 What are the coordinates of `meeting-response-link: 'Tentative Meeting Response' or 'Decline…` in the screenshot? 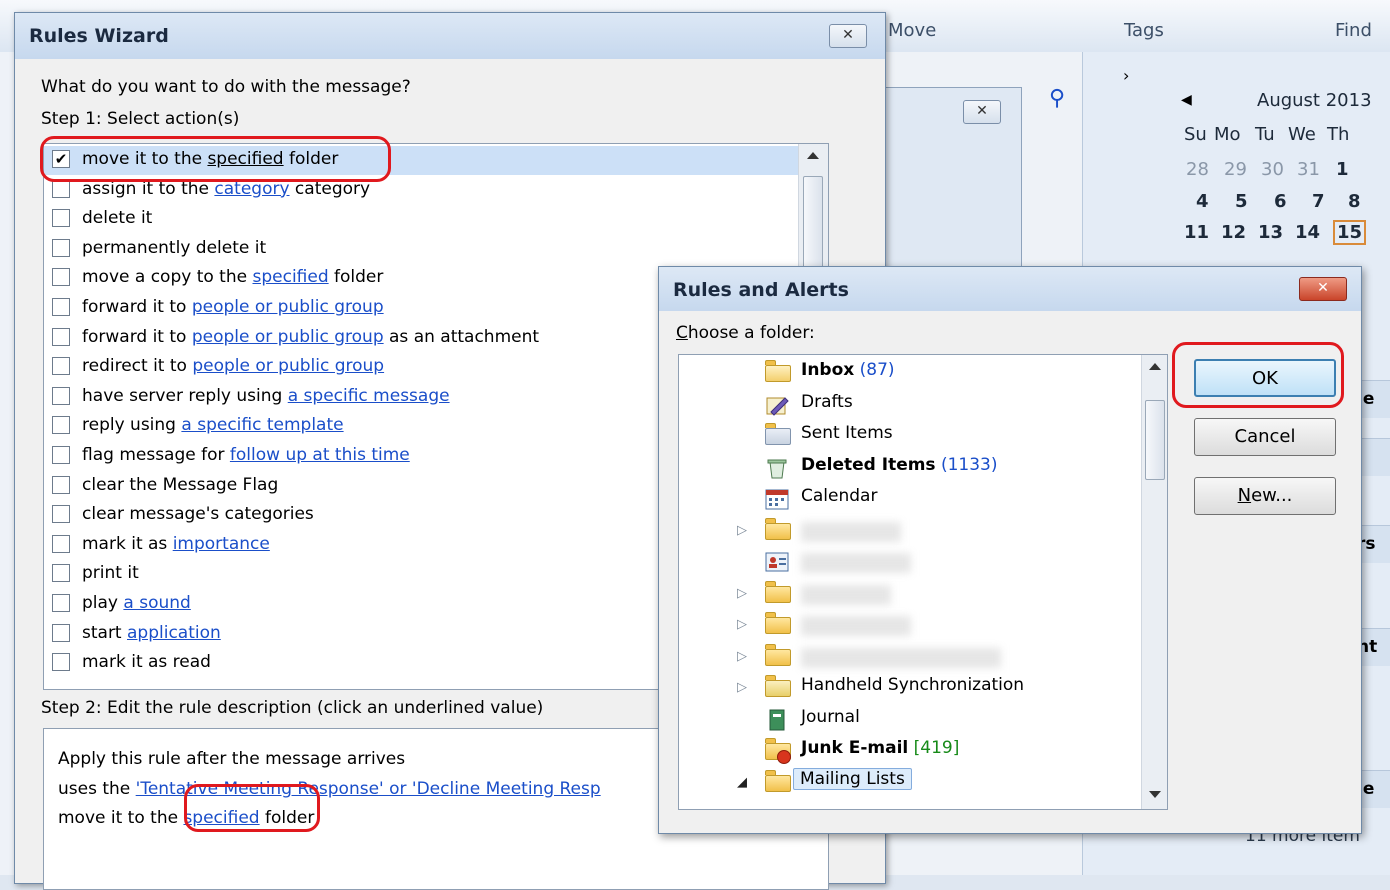 It's located at (368, 789).